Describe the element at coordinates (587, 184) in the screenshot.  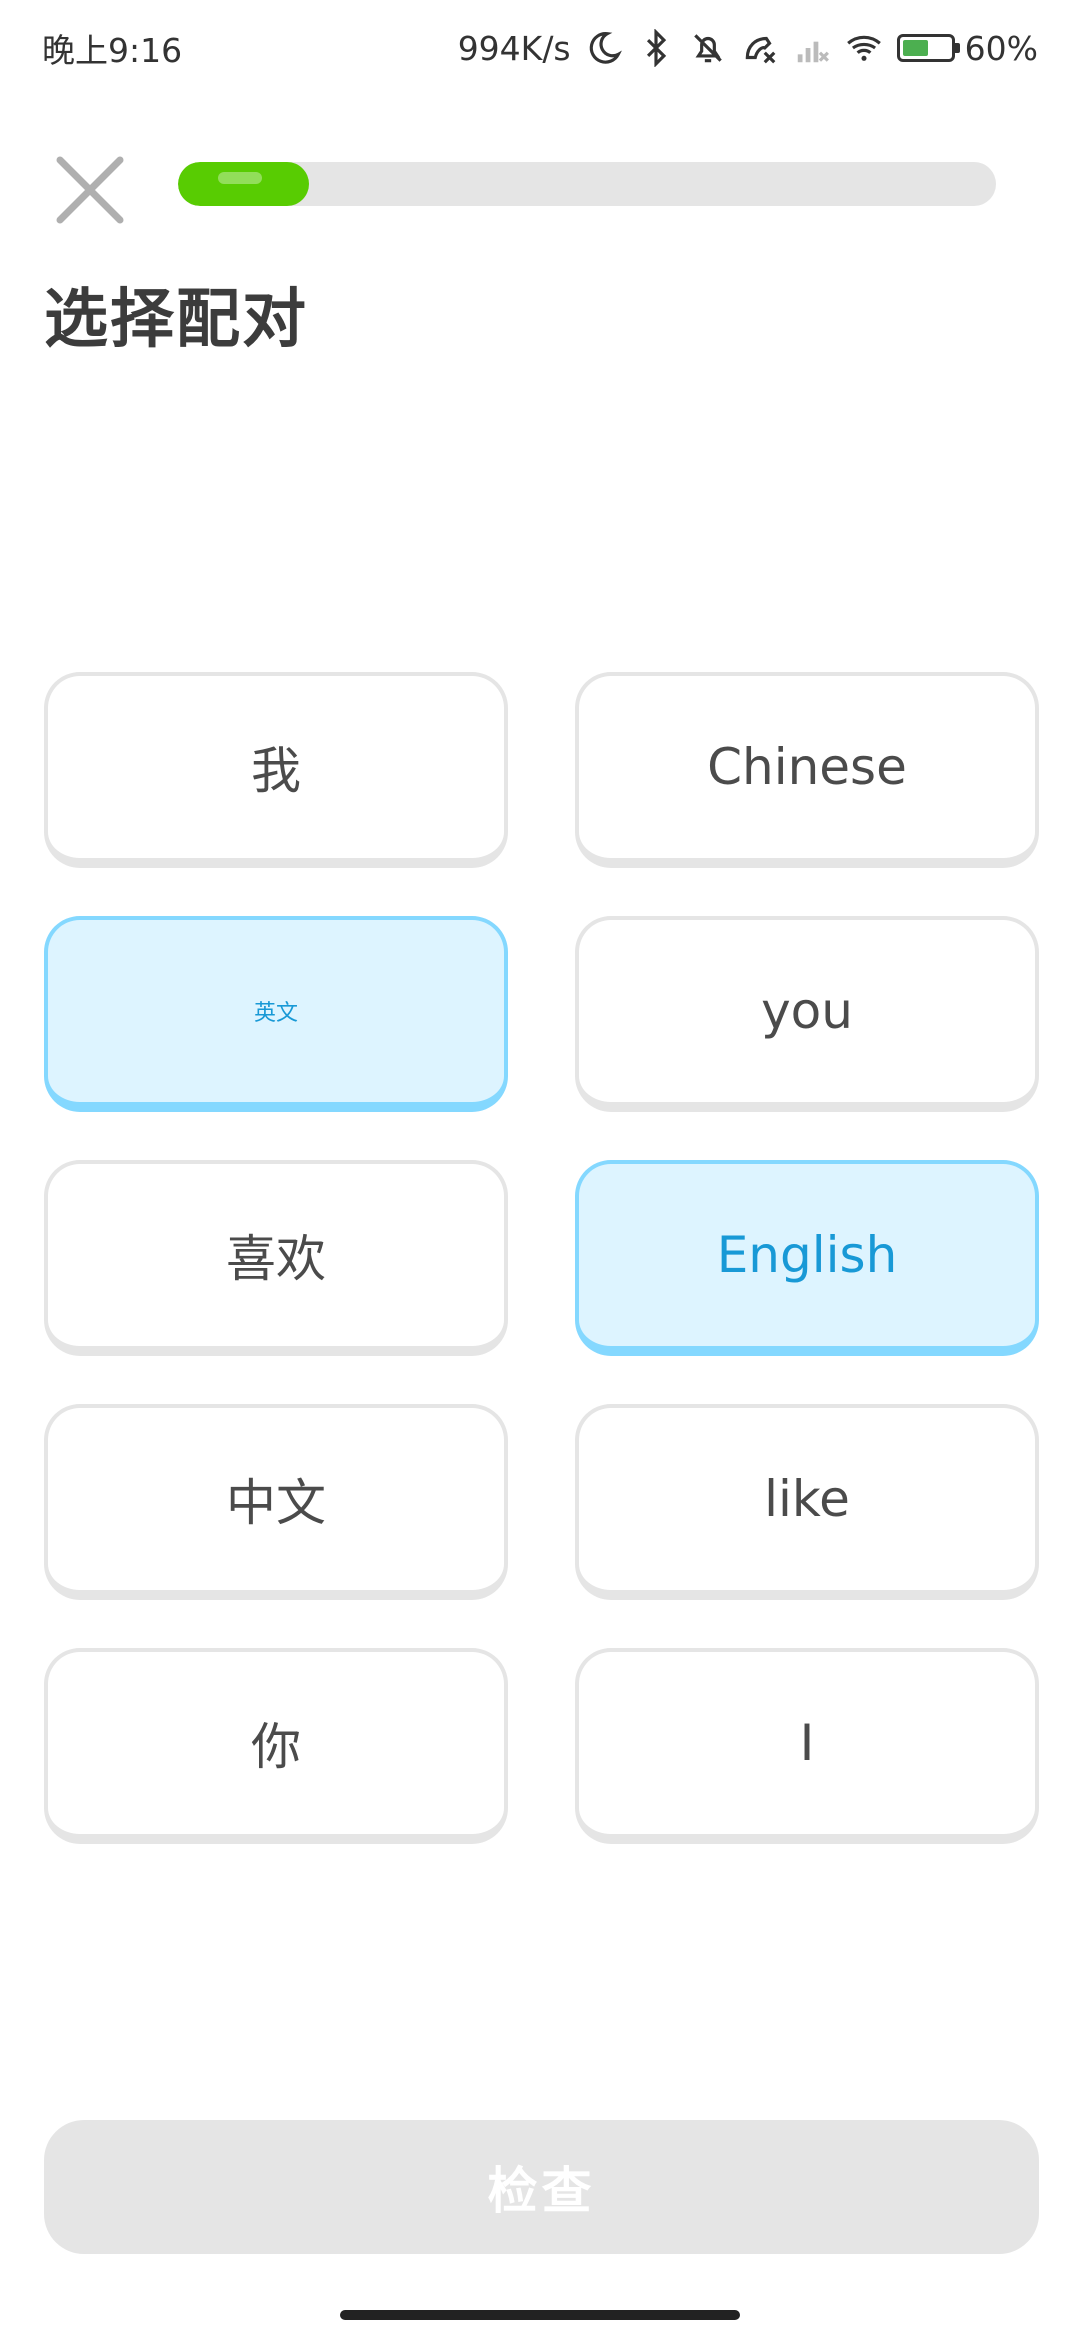
I see `lesson-progress-bar` at that location.